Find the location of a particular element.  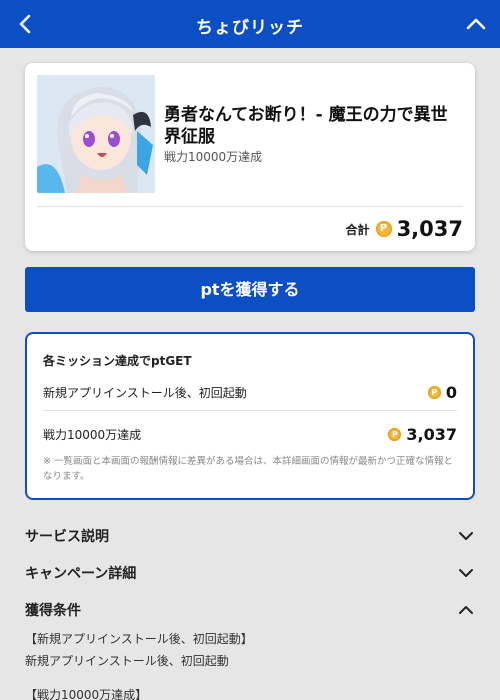

mission-points: P 3,037 is located at coordinates (422, 434).